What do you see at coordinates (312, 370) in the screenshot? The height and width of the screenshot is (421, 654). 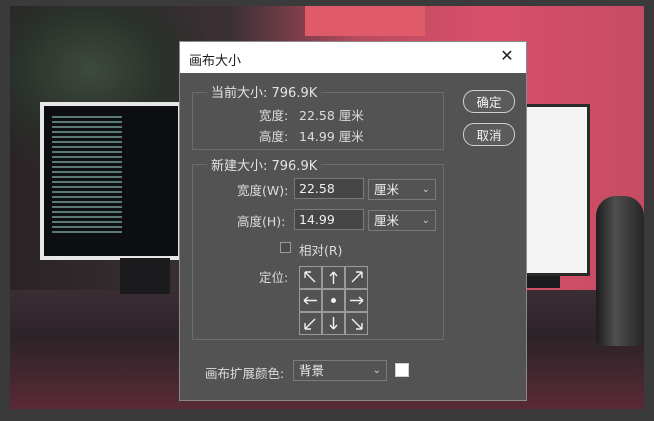 I see `extension-color-value: 背景` at bounding box center [312, 370].